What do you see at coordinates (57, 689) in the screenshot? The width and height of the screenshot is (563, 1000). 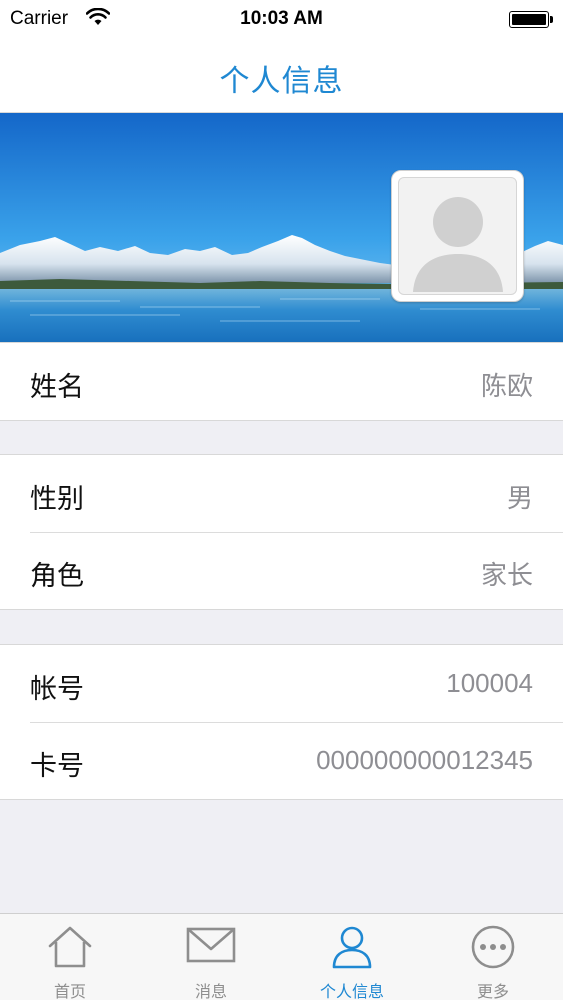 I see `row-label: 帐号` at bounding box center [57, 689].